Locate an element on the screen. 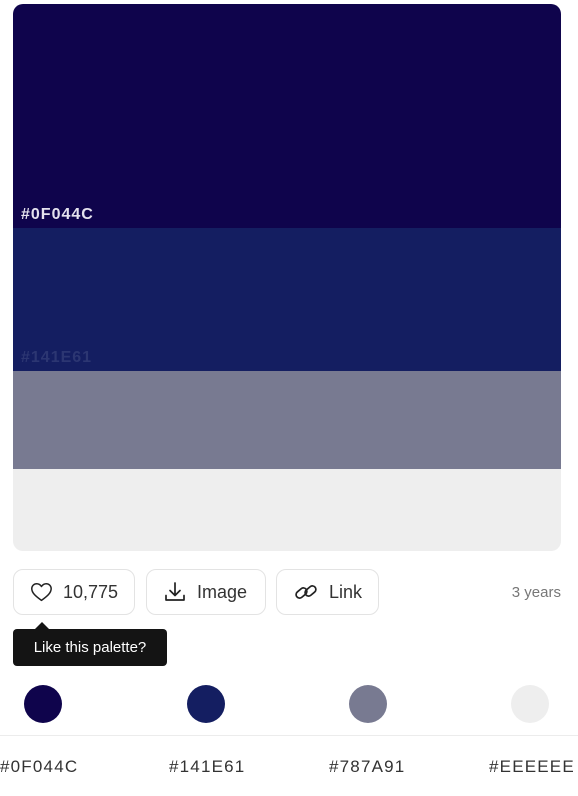 Image resolution: width=578 pixels, height=796 pixels. palette-age: 3 years is located at coordinates (536, 592).